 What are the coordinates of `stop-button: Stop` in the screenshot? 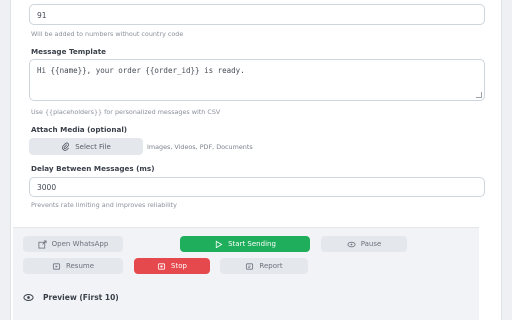 It's located at (172, 266).